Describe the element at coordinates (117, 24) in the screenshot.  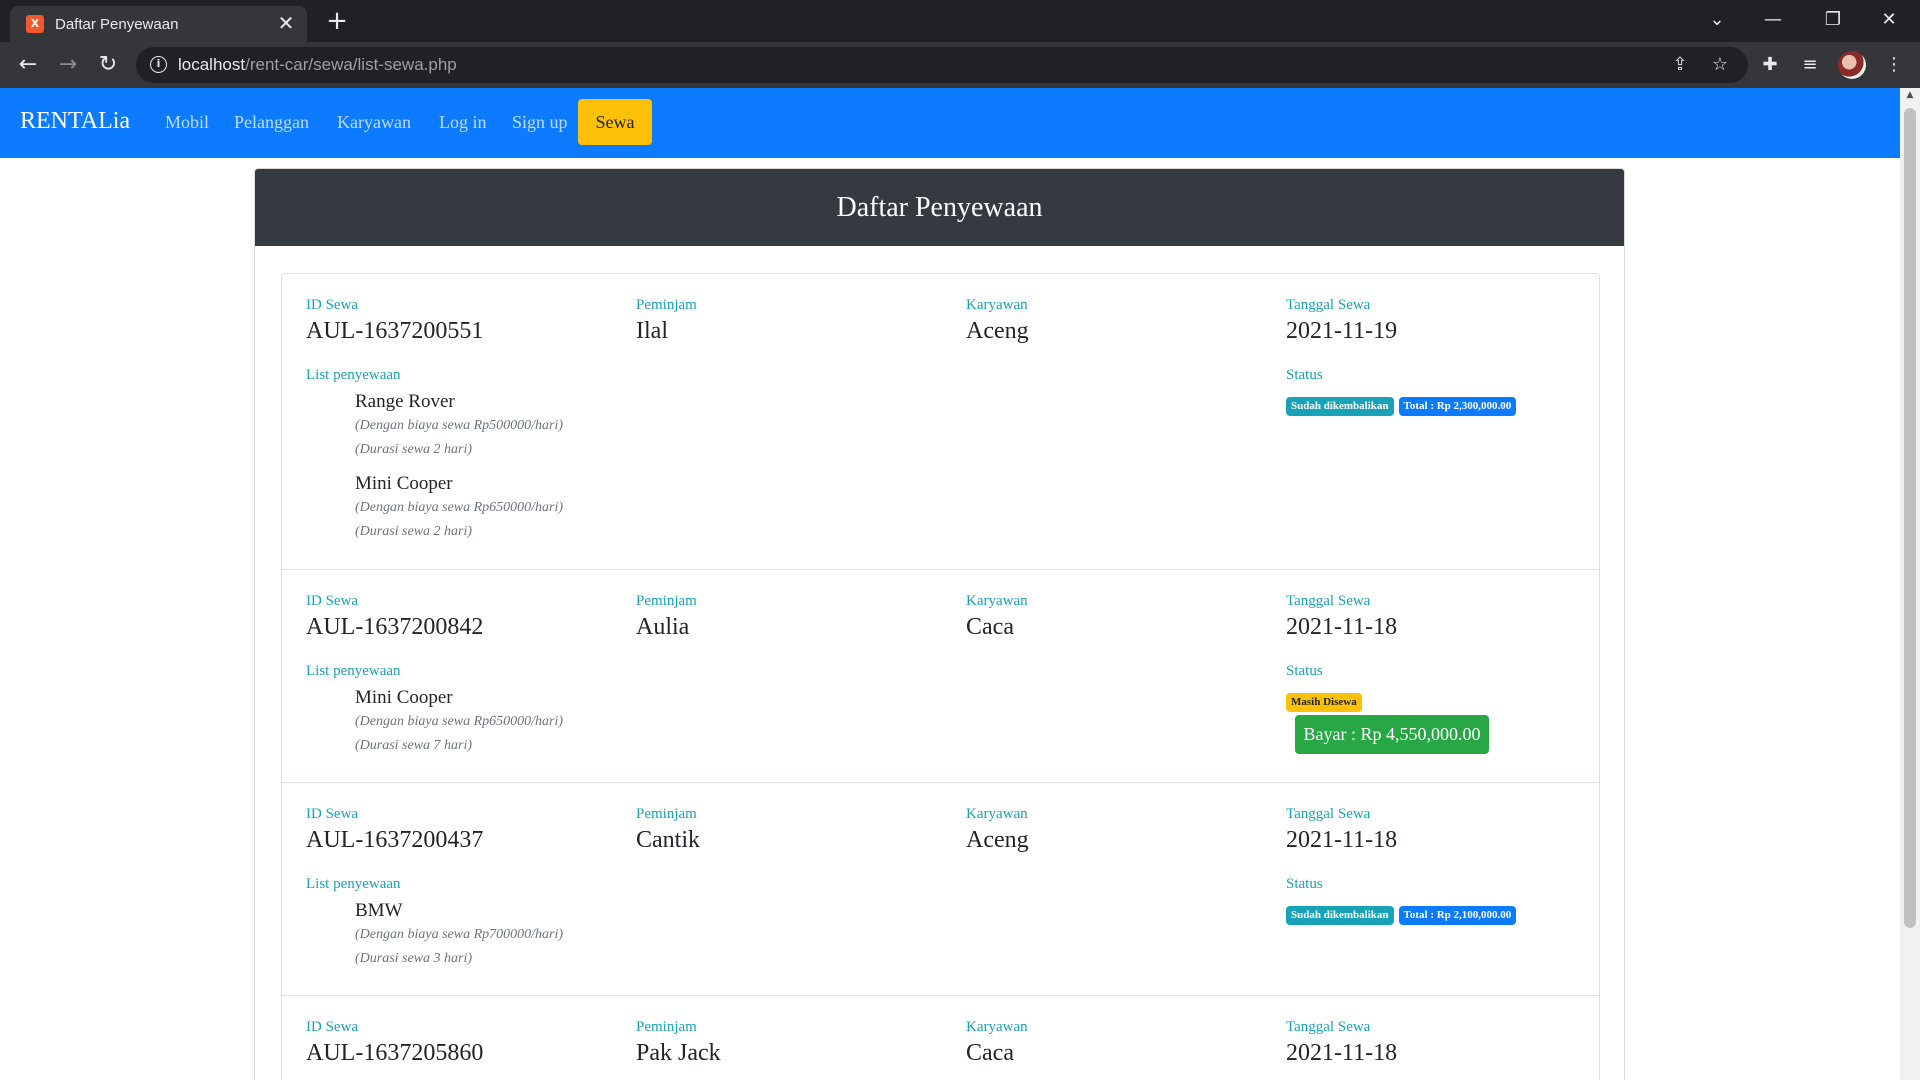
I see `tab-title: Daftar Penyewaan` at that location.